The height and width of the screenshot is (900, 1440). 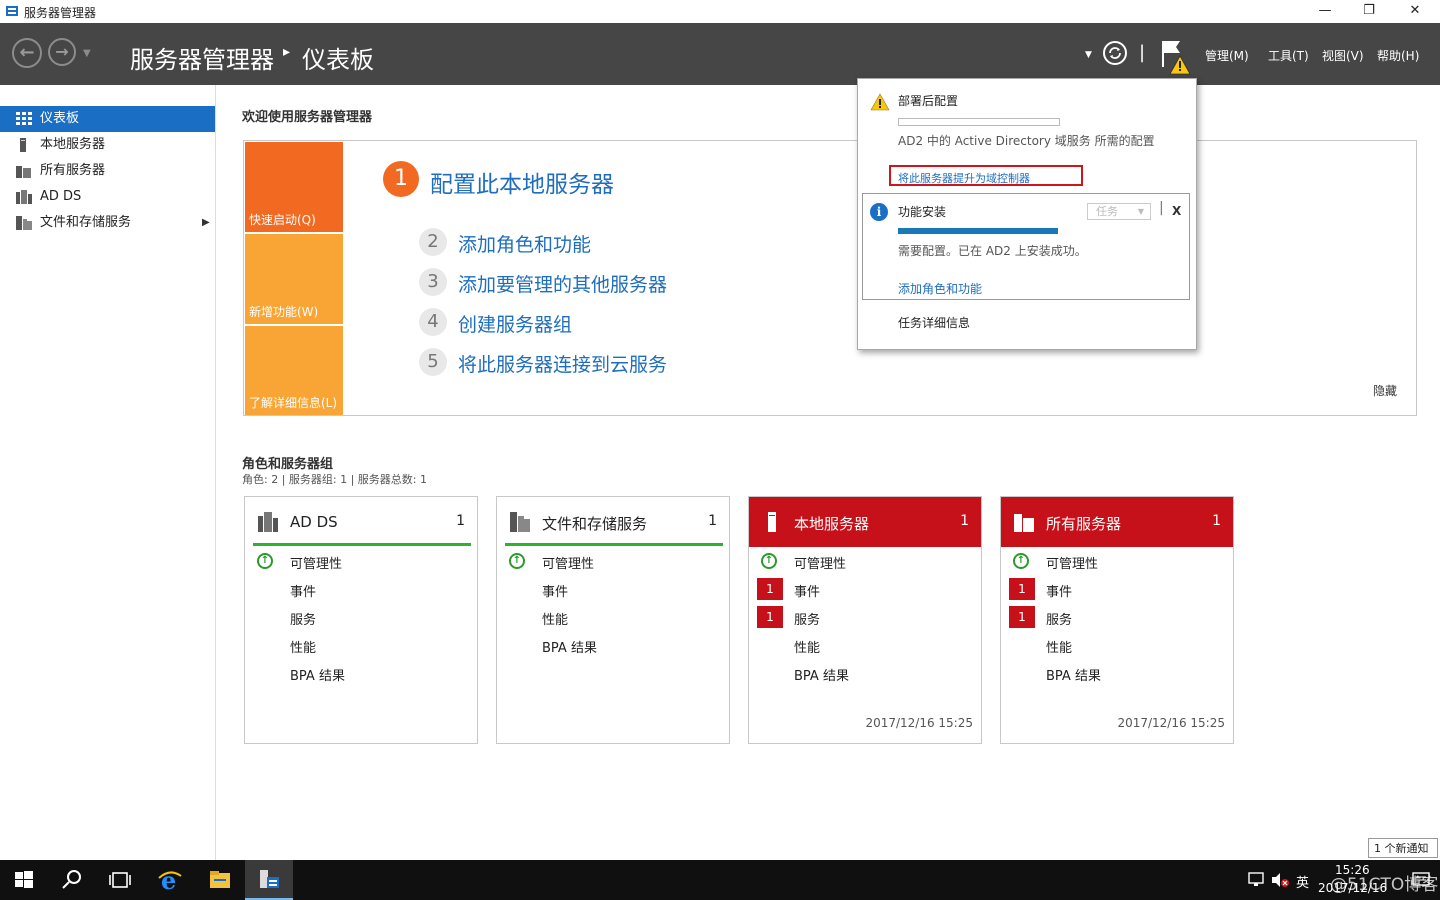 What do you see at coordinates (720, 11) in the screenshot?
I see `window-titlebar: 服务器管理器 — ❐ ✕` at bounding box center [720, 11].